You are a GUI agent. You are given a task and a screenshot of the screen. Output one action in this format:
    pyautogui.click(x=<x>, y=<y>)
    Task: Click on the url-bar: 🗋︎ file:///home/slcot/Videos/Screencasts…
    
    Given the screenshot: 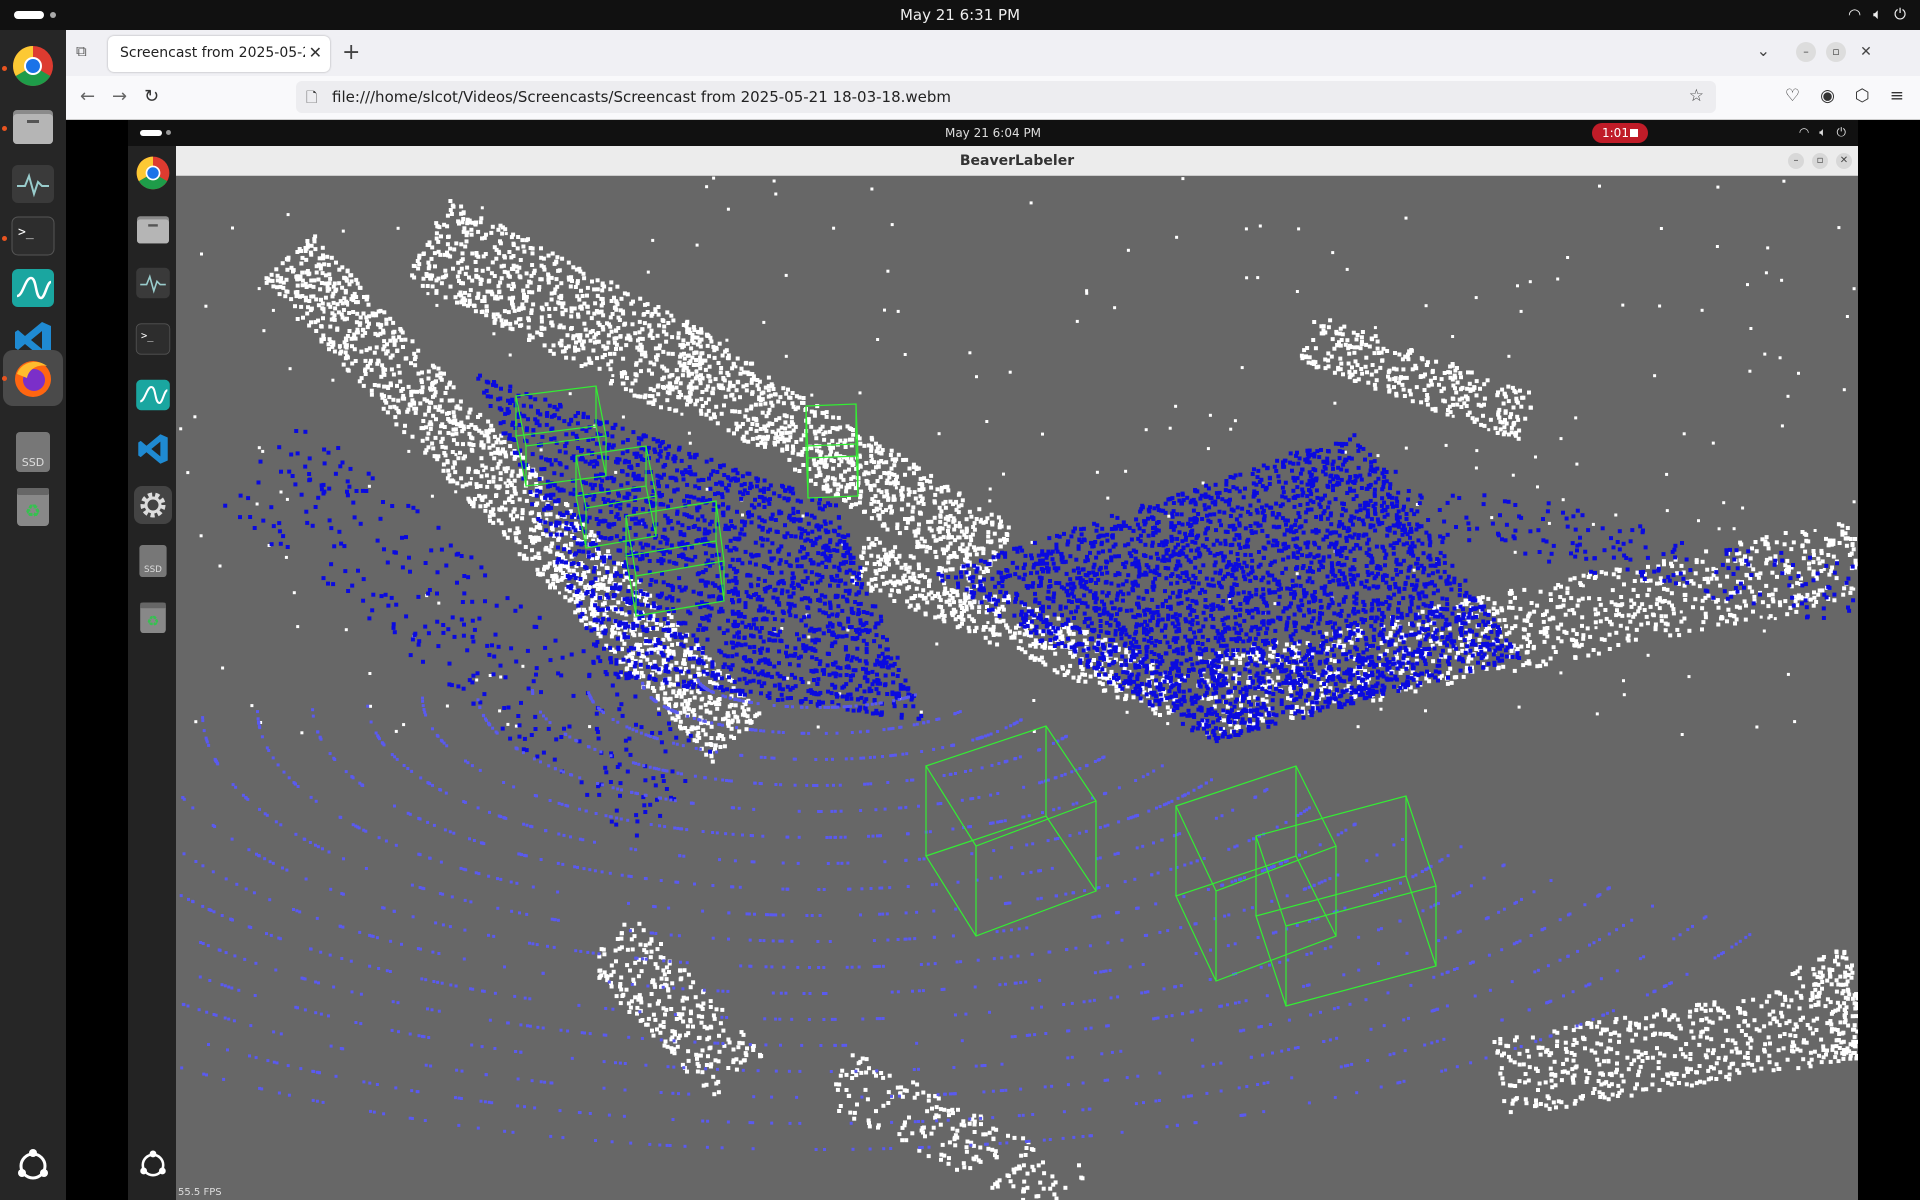 What is the action you would take?
    pyautogui.click(x=1006, y=97)
    